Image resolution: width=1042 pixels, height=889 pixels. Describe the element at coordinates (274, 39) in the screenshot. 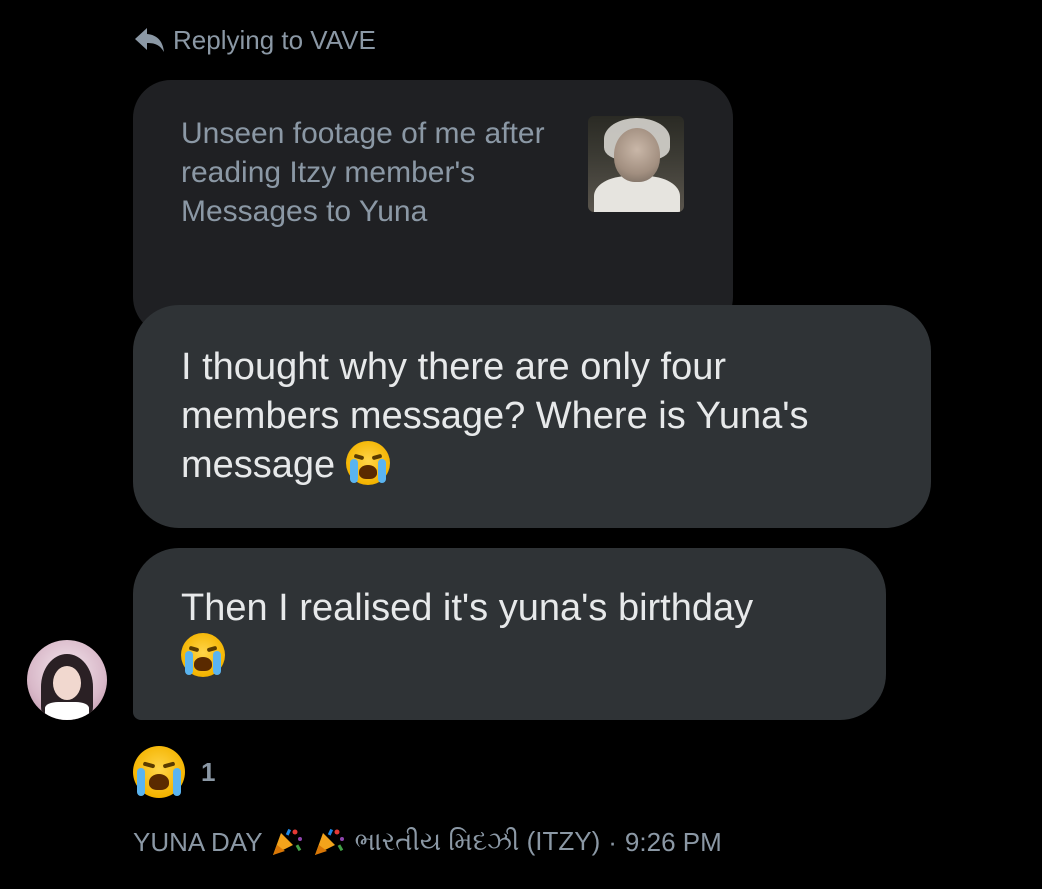

I see `replying-to-label: Replying to VAVE` at that location.